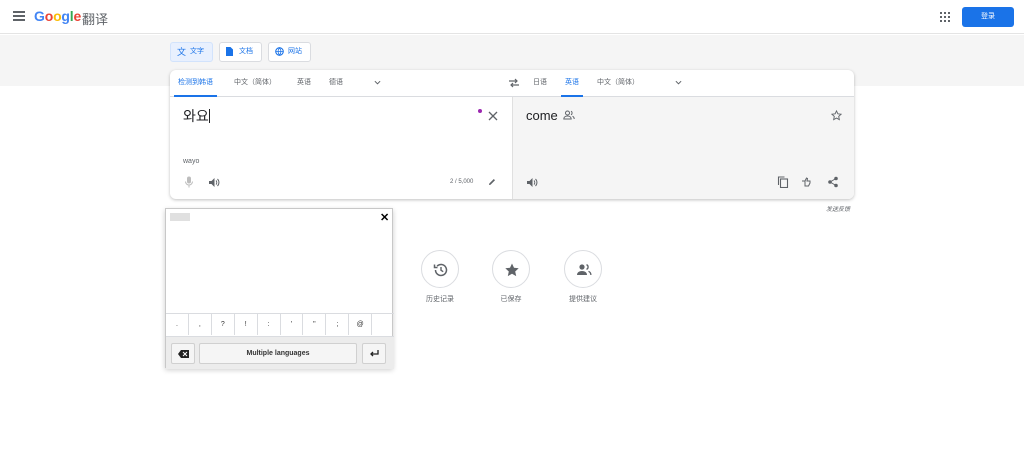 This screenshot has height=470, width=1024. What do you see at coordinates (57, 16) in the screenshot?
I see `google-logo: Google` at bounding box center [57, 16].